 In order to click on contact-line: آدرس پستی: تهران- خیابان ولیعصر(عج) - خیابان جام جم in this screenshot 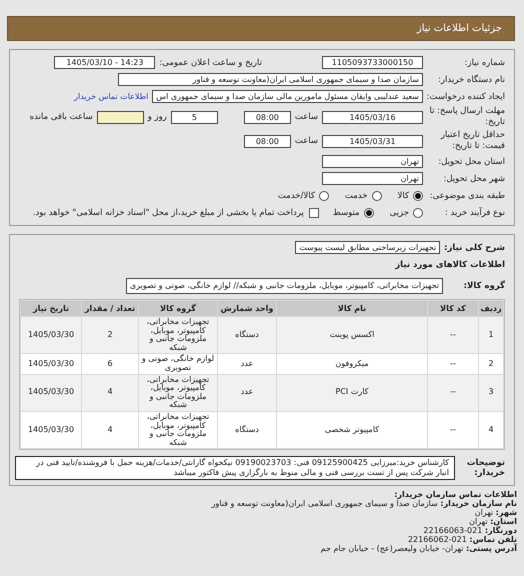, I will do `click(418, 549)`.